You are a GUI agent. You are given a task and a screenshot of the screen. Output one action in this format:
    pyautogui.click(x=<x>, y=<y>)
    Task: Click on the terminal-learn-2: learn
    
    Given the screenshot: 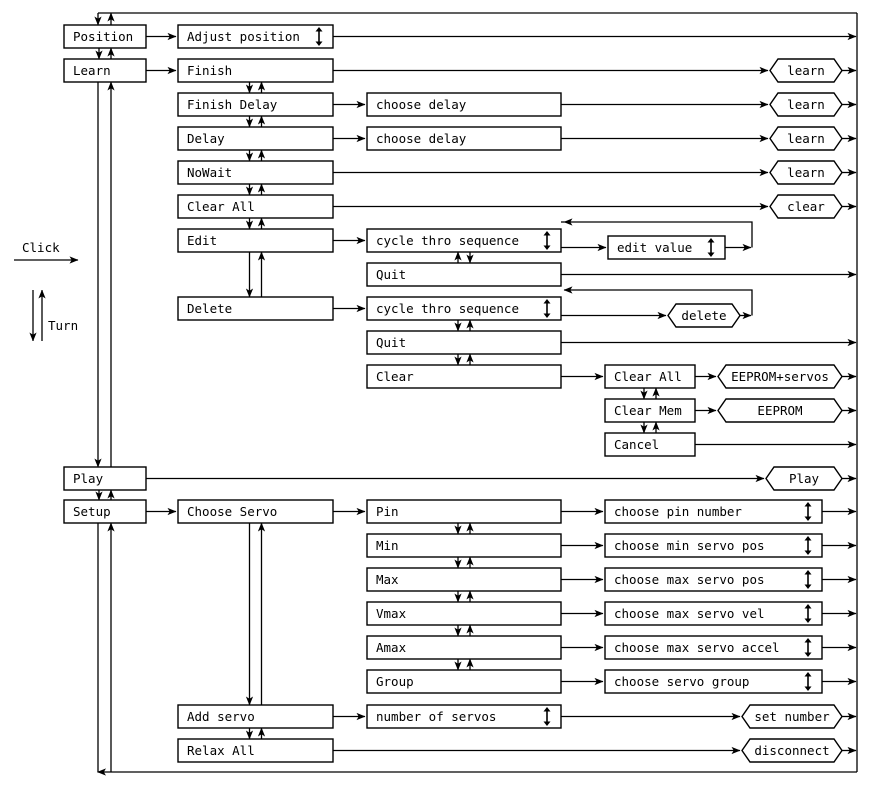 What is the action you would take?
    pyautogui.click(x=806, y=104)
    